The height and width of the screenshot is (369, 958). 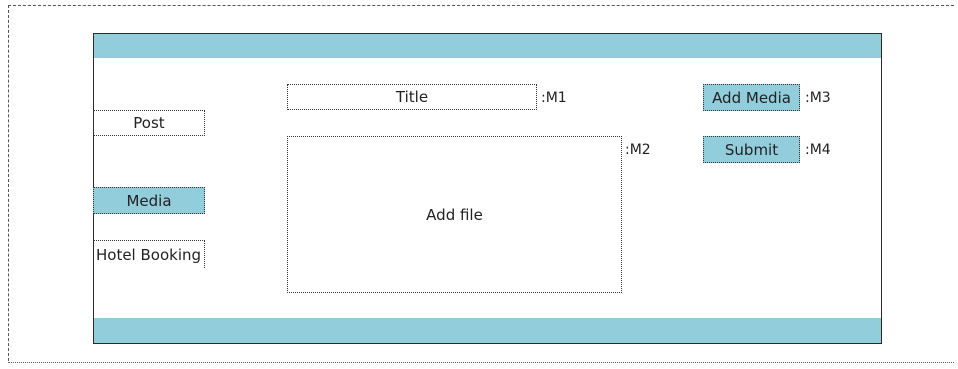 I want to click on add-media-marker: :M3, so click(x=818, y=98).